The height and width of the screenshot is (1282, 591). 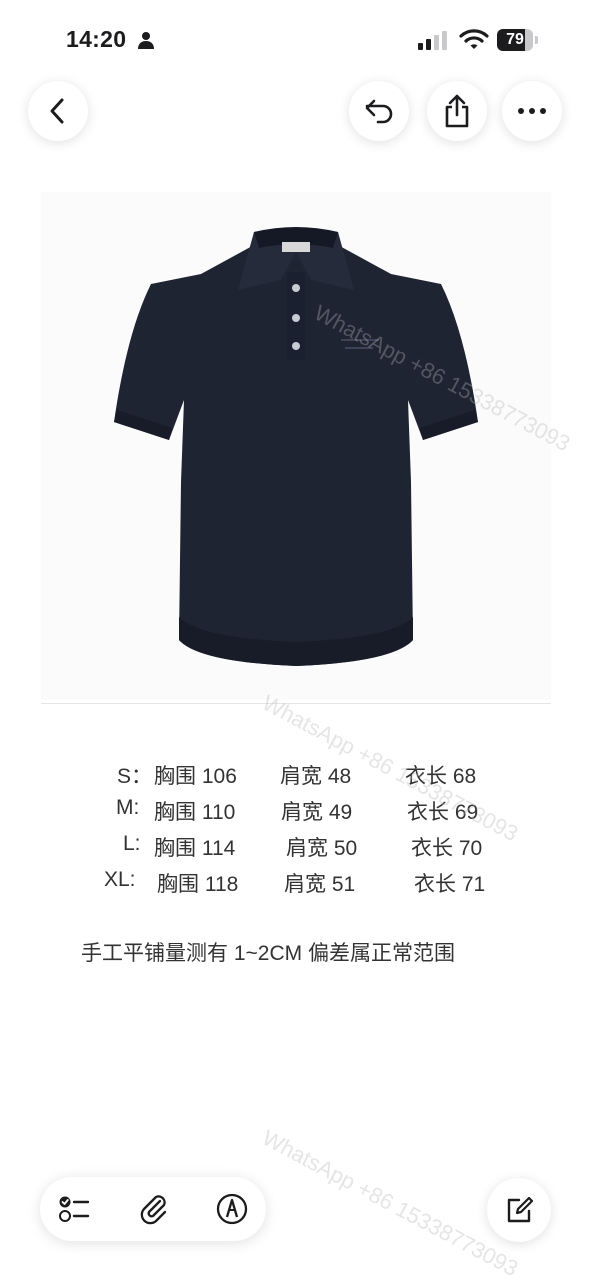 I want to click on size-row: XL: 胸围 118 肩宽 51 衣长 71, so click(x=295, y=886).